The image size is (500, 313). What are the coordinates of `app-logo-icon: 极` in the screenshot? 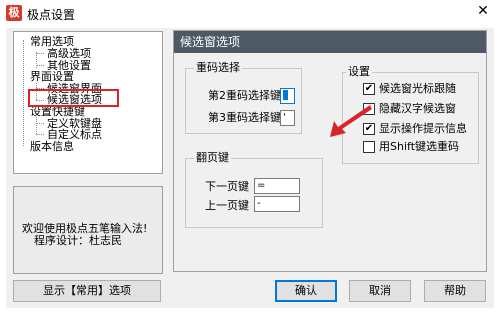 It's located at (14, 13).